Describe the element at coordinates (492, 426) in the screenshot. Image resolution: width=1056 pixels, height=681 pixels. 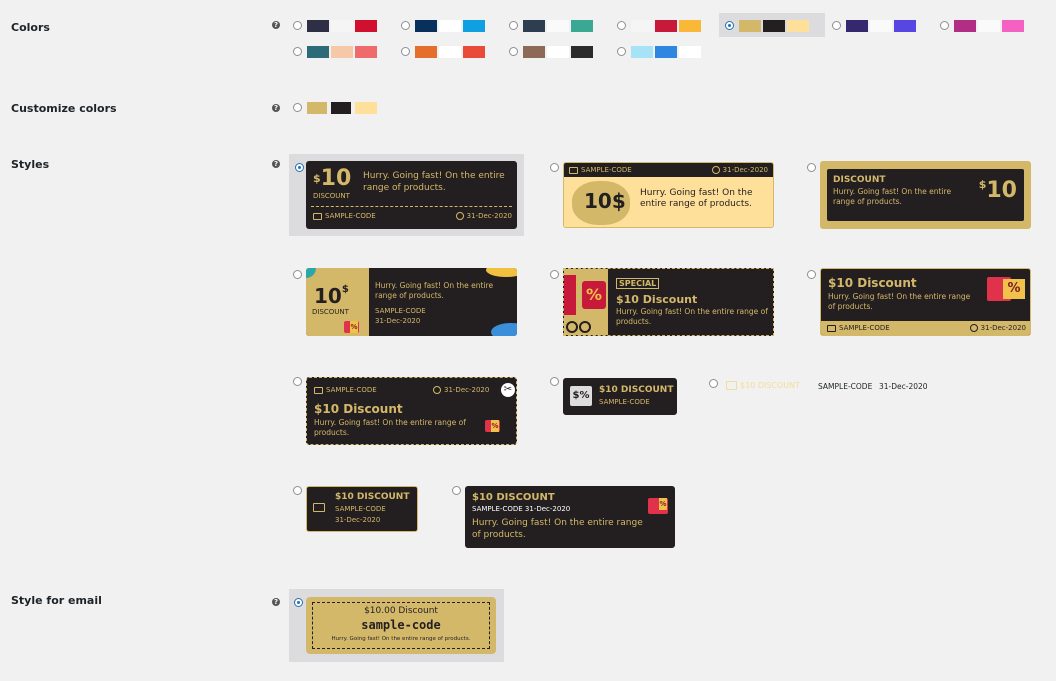
I see `discount-tag-icon` at that location.